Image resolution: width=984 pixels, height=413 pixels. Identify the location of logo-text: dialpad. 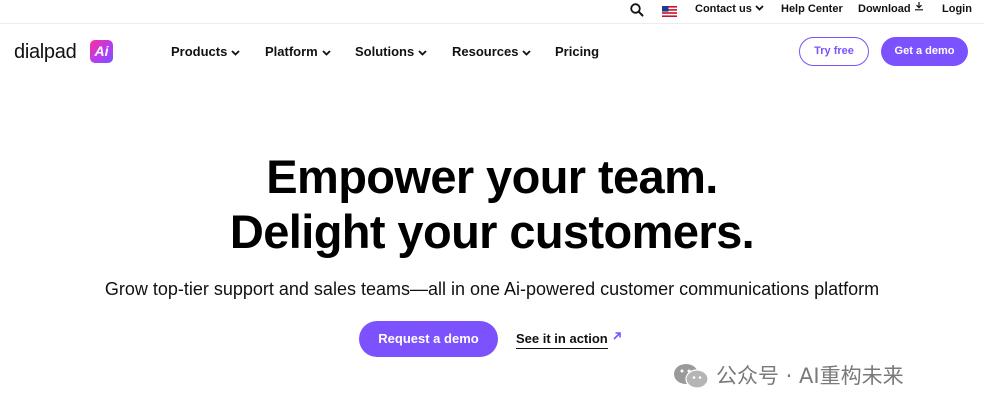
(45, 52).